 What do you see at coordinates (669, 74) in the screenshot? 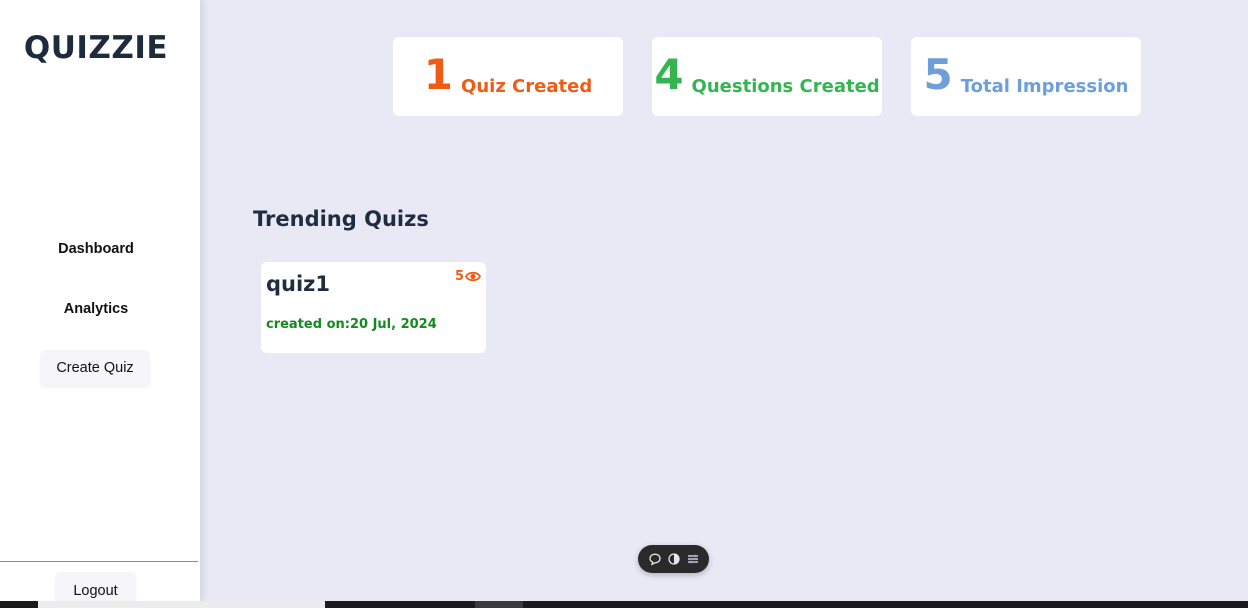
I see `stat-value: 4` at bounding box center [669, 74].